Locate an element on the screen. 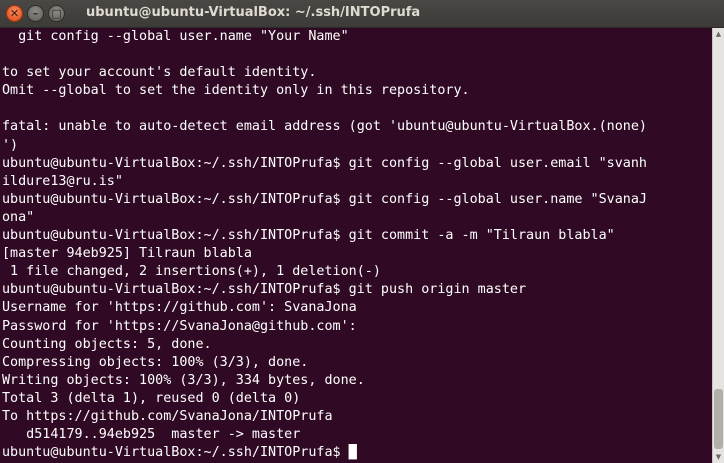 The width and height of the screenshot is (724, 463). close-button: ✕ is located at coordinates (14, 13).